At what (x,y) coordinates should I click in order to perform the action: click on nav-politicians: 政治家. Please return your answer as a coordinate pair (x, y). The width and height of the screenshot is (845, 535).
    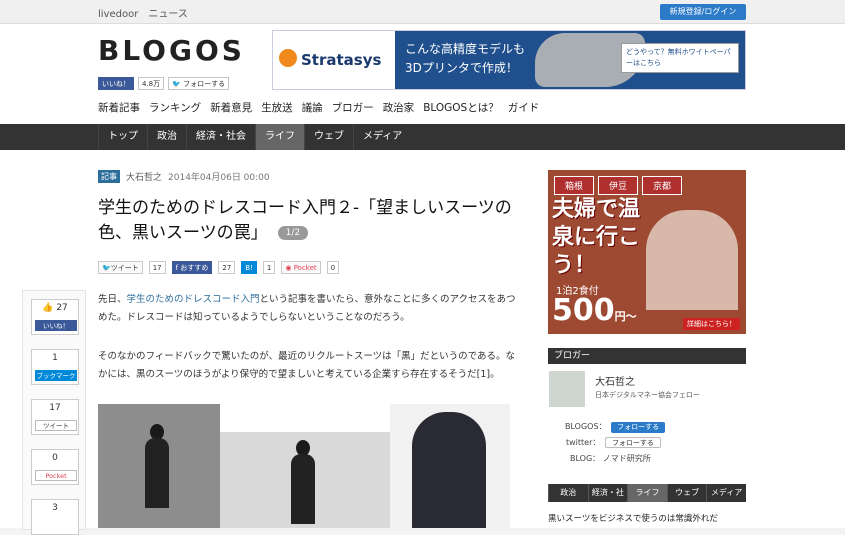
    Looking at the image, I should click on (399, 107).